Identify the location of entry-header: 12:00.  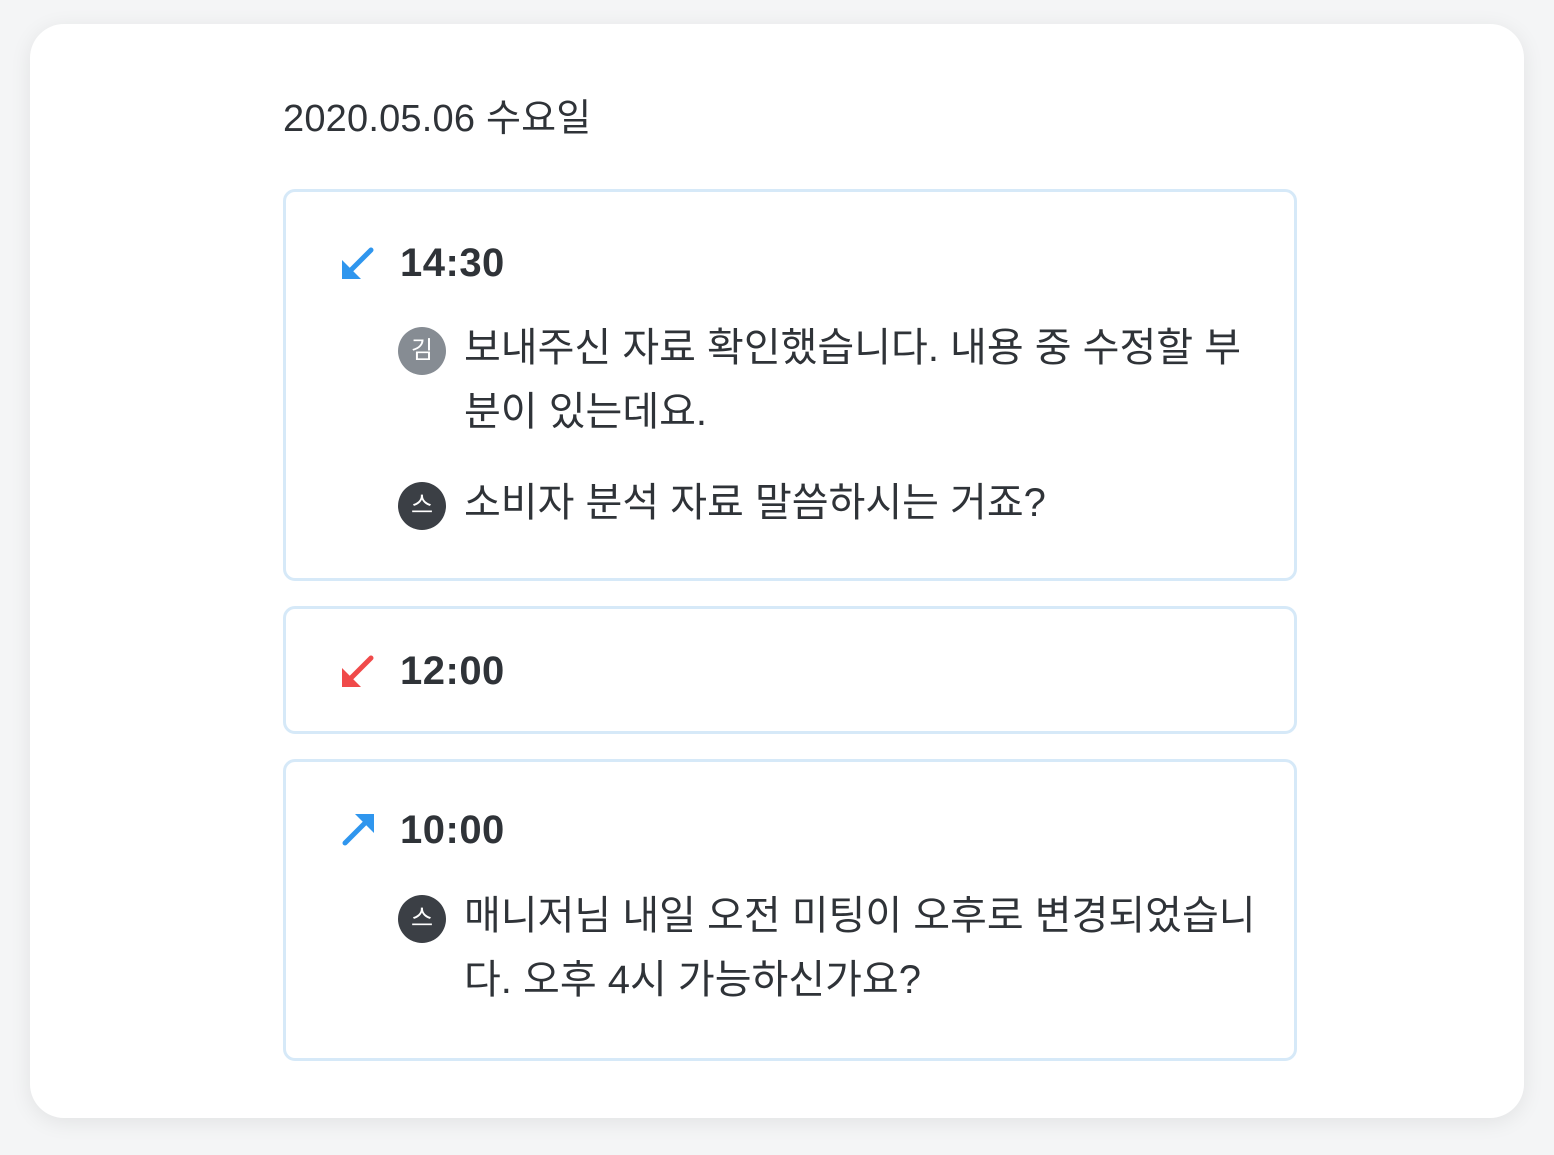
(421, 671).